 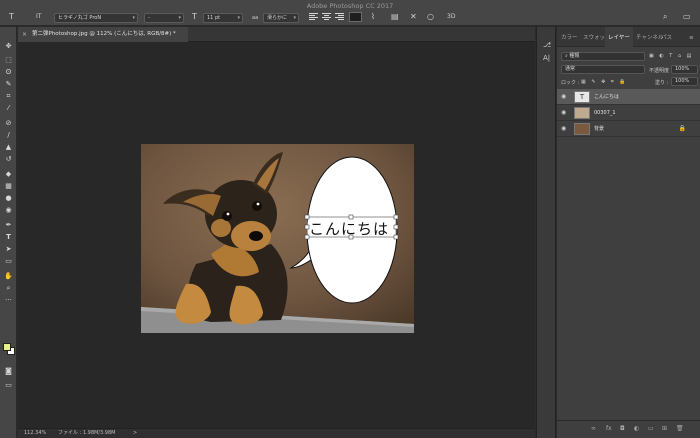 What do you see at coordinates (8, 147) in the screenshot?
I see `stamp-tool-icon: ▲` at bounding box center [8, 147].